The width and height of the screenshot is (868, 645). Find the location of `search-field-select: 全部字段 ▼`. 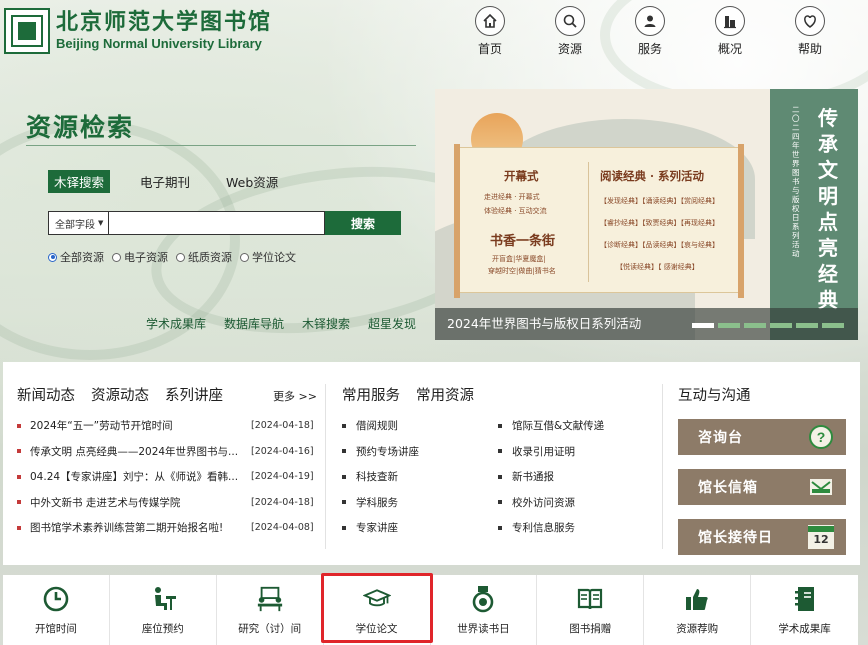

search-field-select: 全部字段 ▼ is located at coordinates (78, 223).